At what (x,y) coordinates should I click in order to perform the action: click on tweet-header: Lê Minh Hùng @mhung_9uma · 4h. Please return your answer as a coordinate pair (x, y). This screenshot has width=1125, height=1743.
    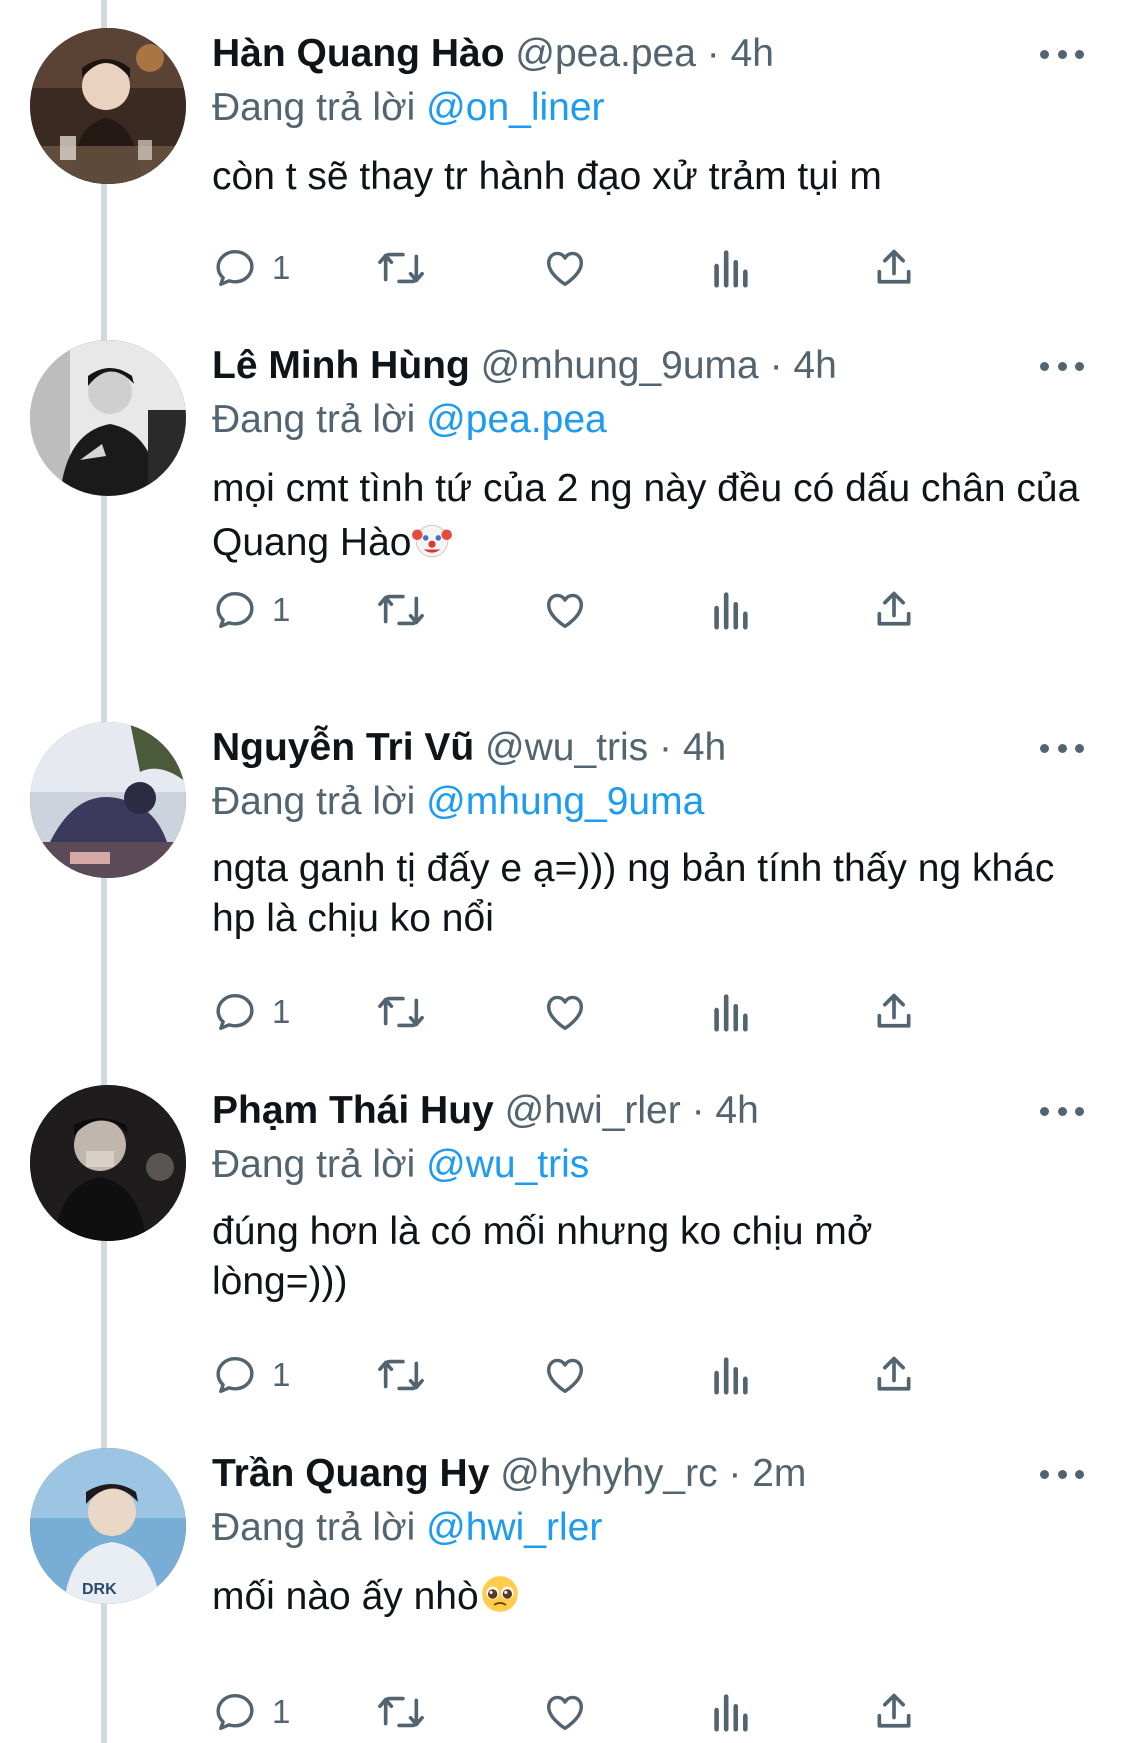
    Looking at the image, I should click on (524, 366).